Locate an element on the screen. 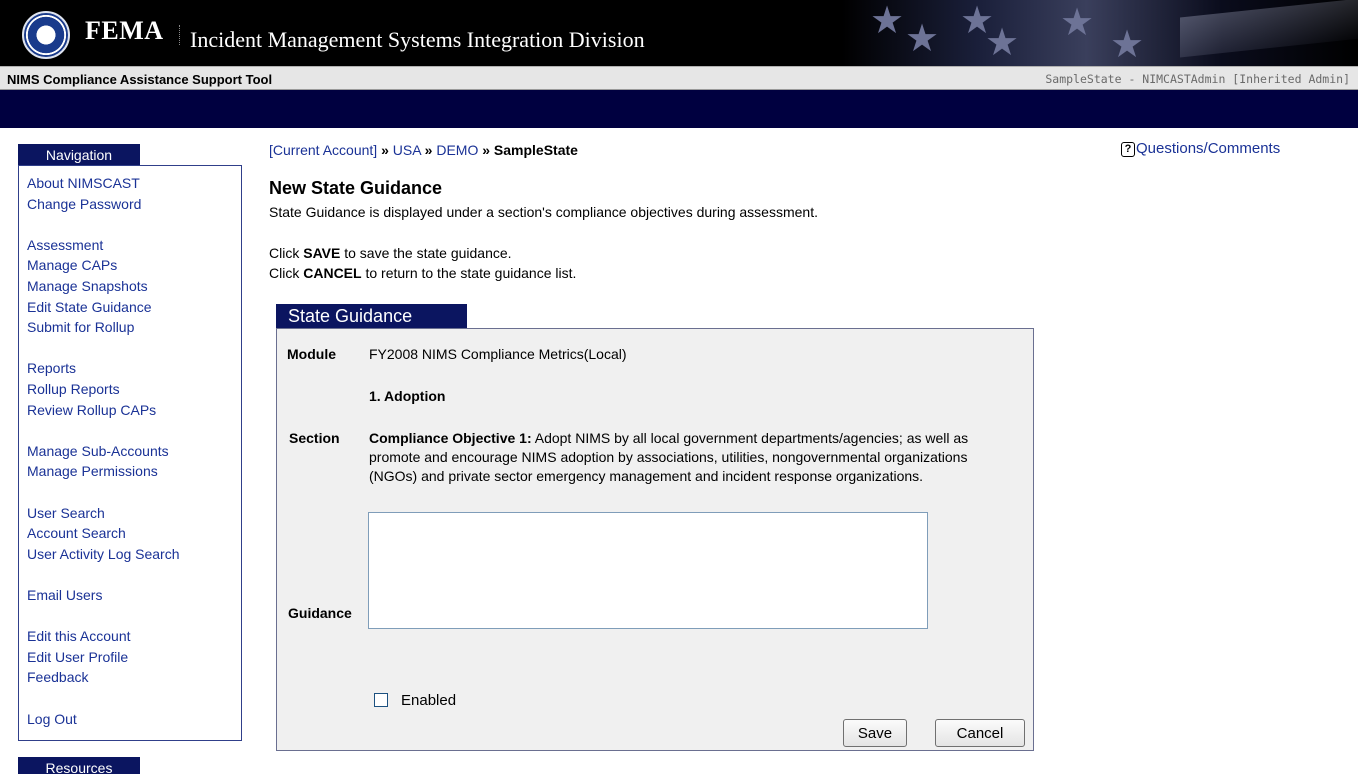 Image resolution: width=1358 pixels, height=774 pixels. questions-comments-label: Questions/Comments is located at coordinates (1208, 148).